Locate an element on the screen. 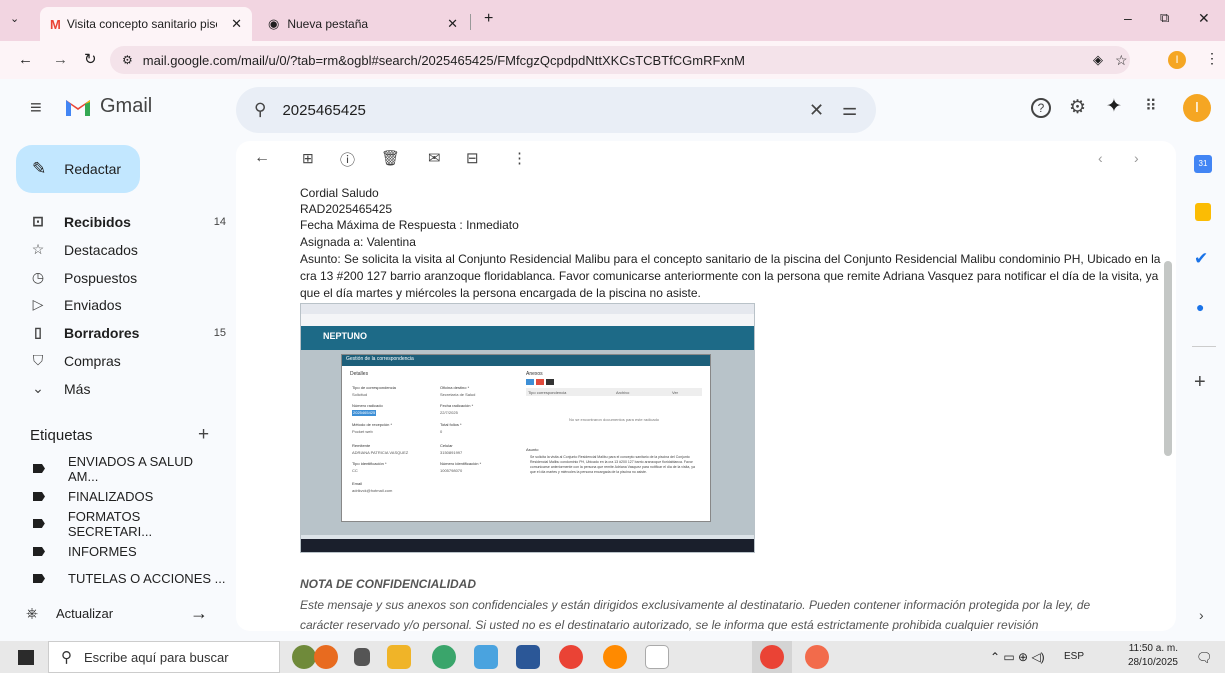 This screenshot has height=673, width=1225. annex-delete-button is located at coordinates (540, 382).